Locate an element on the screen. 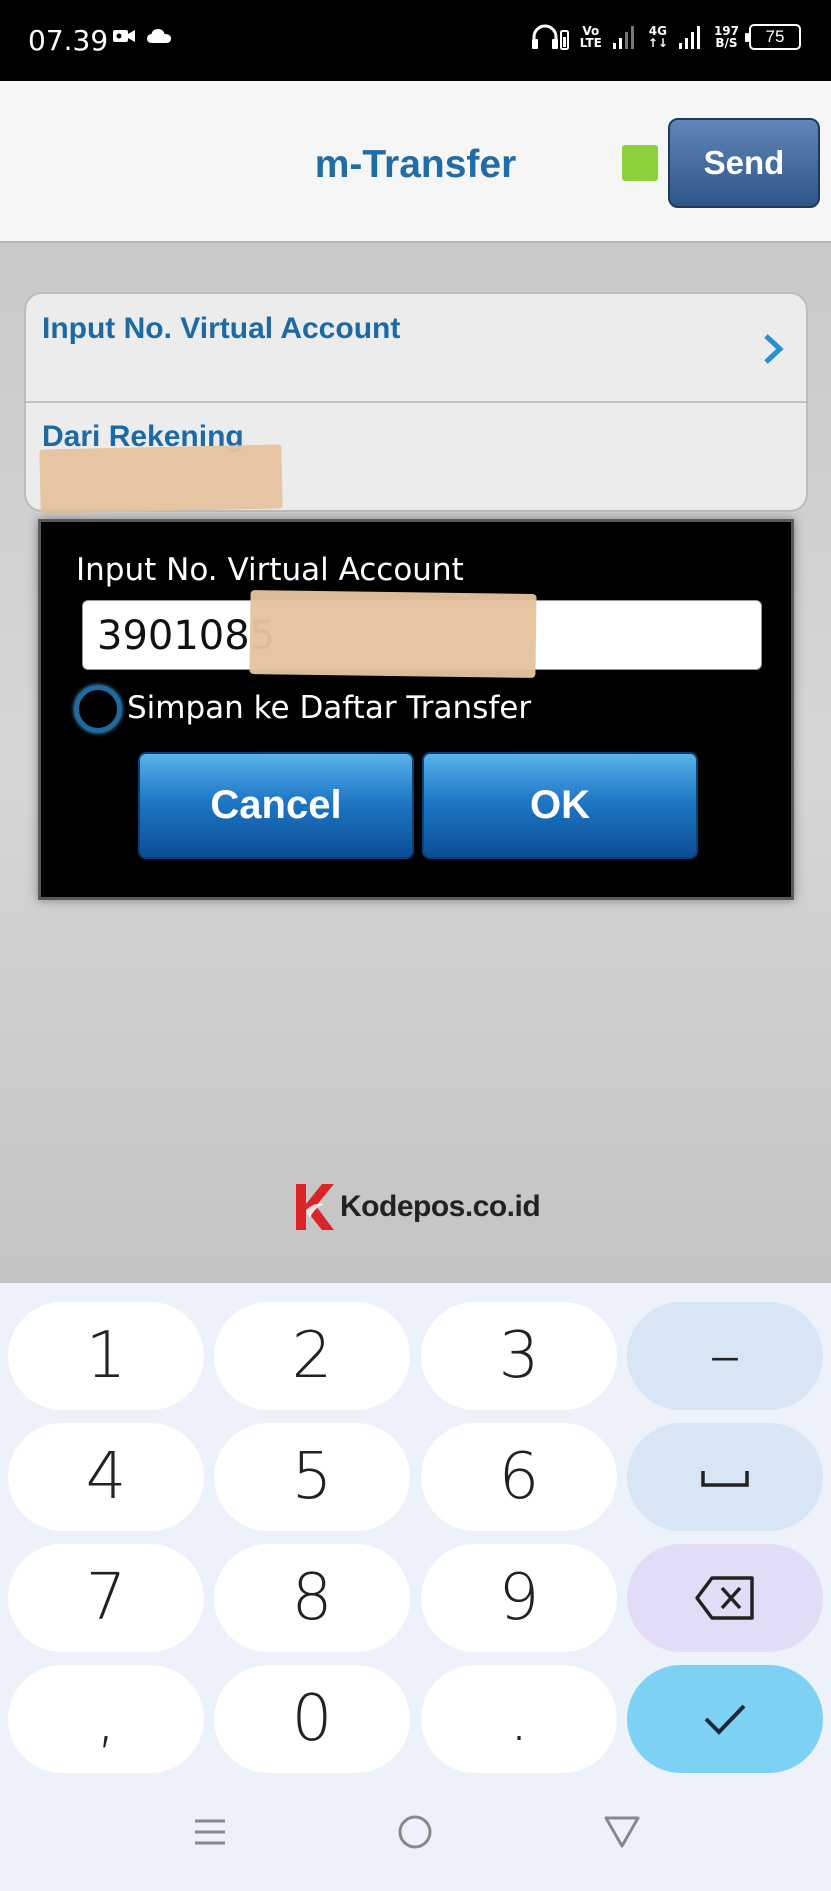 The width and height of the screenshot is (831, 1891). navigation-bar is located at coordinates (415, 1835).